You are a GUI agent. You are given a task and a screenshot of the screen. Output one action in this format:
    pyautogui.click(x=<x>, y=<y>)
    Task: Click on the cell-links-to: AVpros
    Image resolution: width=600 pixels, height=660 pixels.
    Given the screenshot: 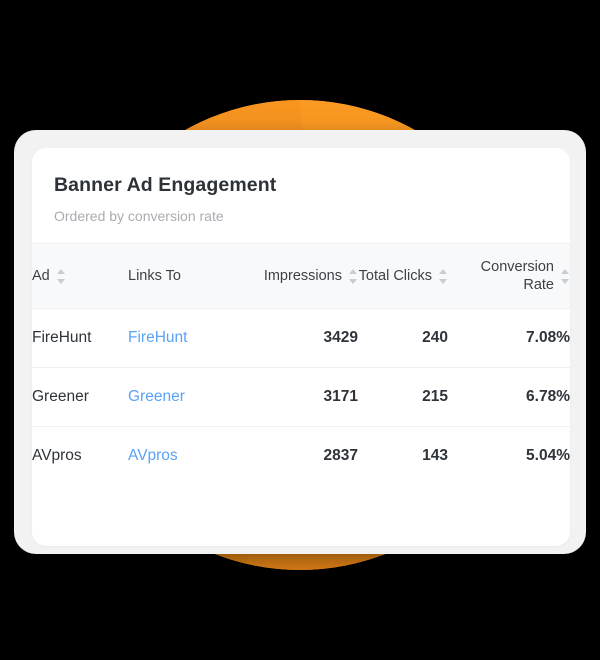 What is the action you would take?
    pyautogui.click(x=178, y=456)
    